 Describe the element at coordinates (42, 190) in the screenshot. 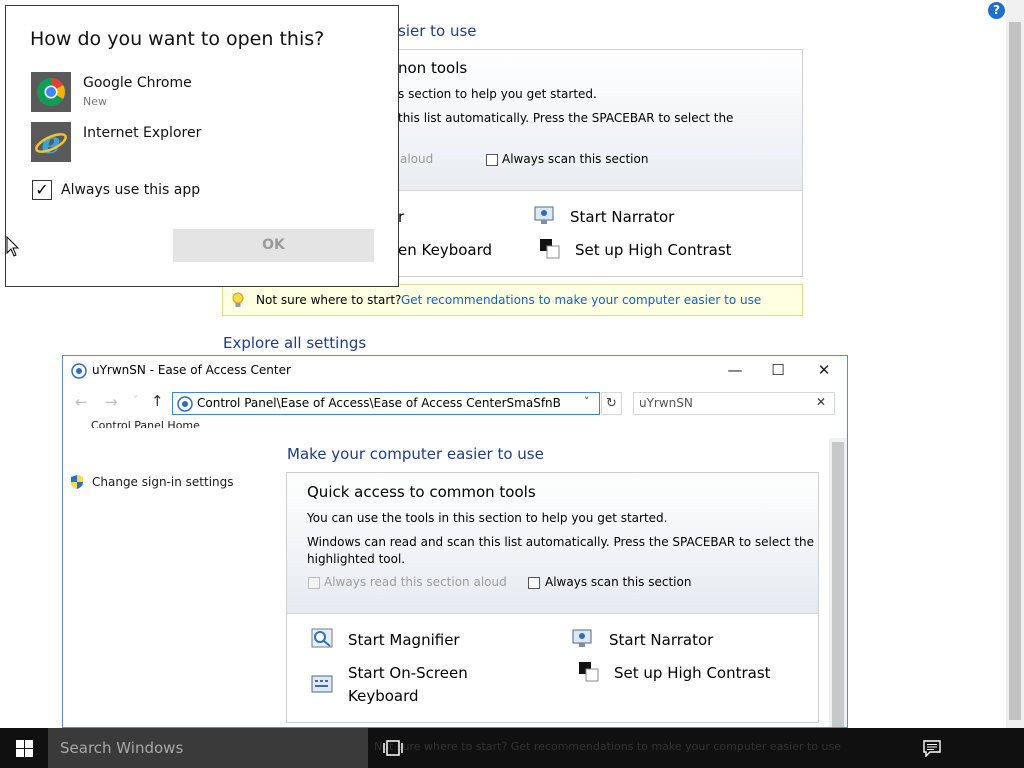

I see `always-use-checkbox: ✓` at that location.